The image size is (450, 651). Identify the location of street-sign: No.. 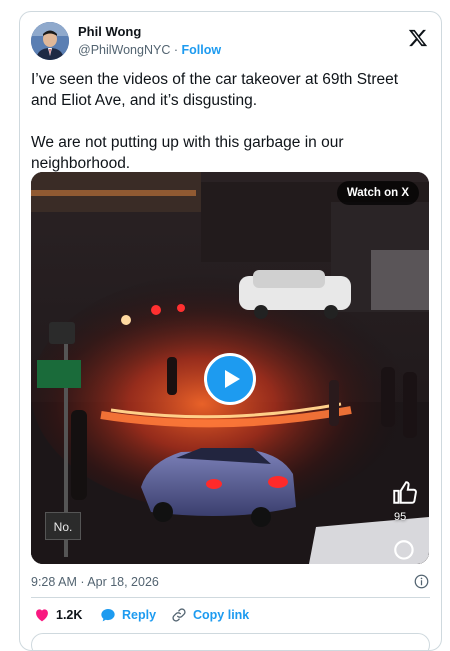
(63, 526).